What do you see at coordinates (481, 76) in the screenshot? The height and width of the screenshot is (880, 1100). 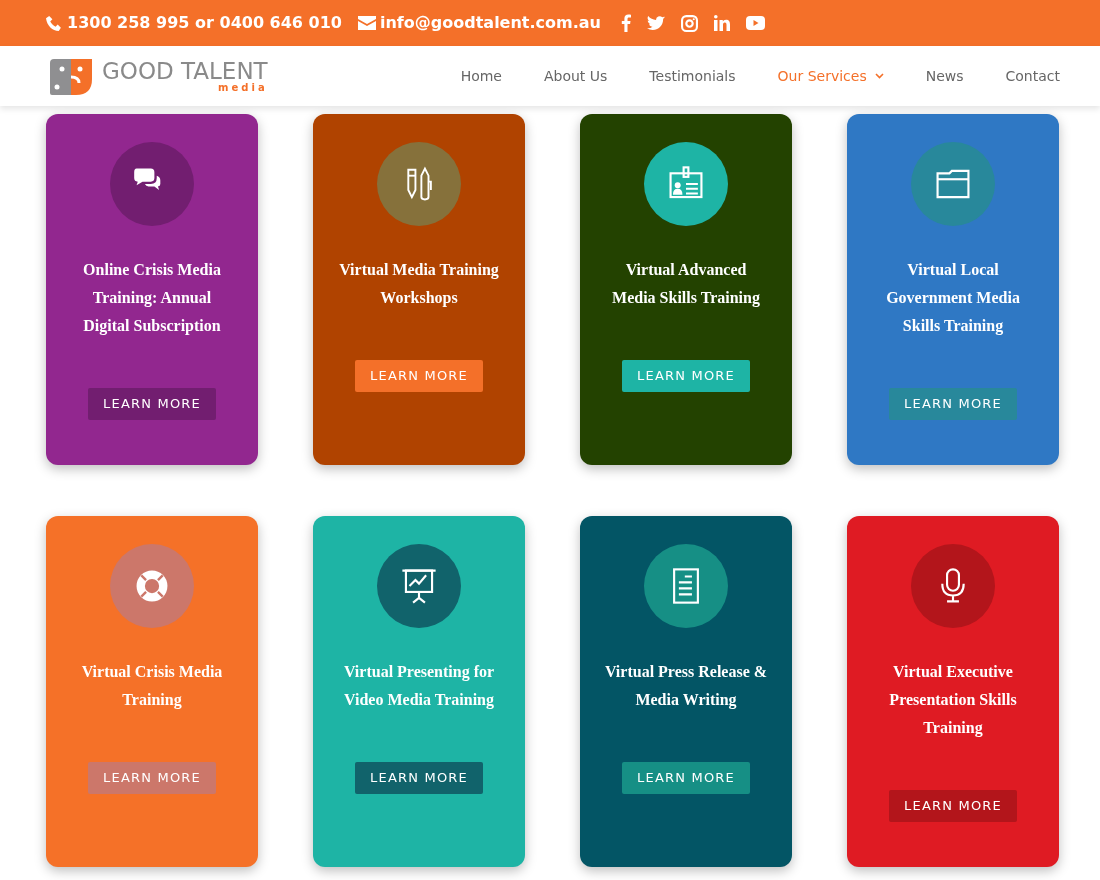 I see `nav-link: Home` at bounding box center [481, 76].